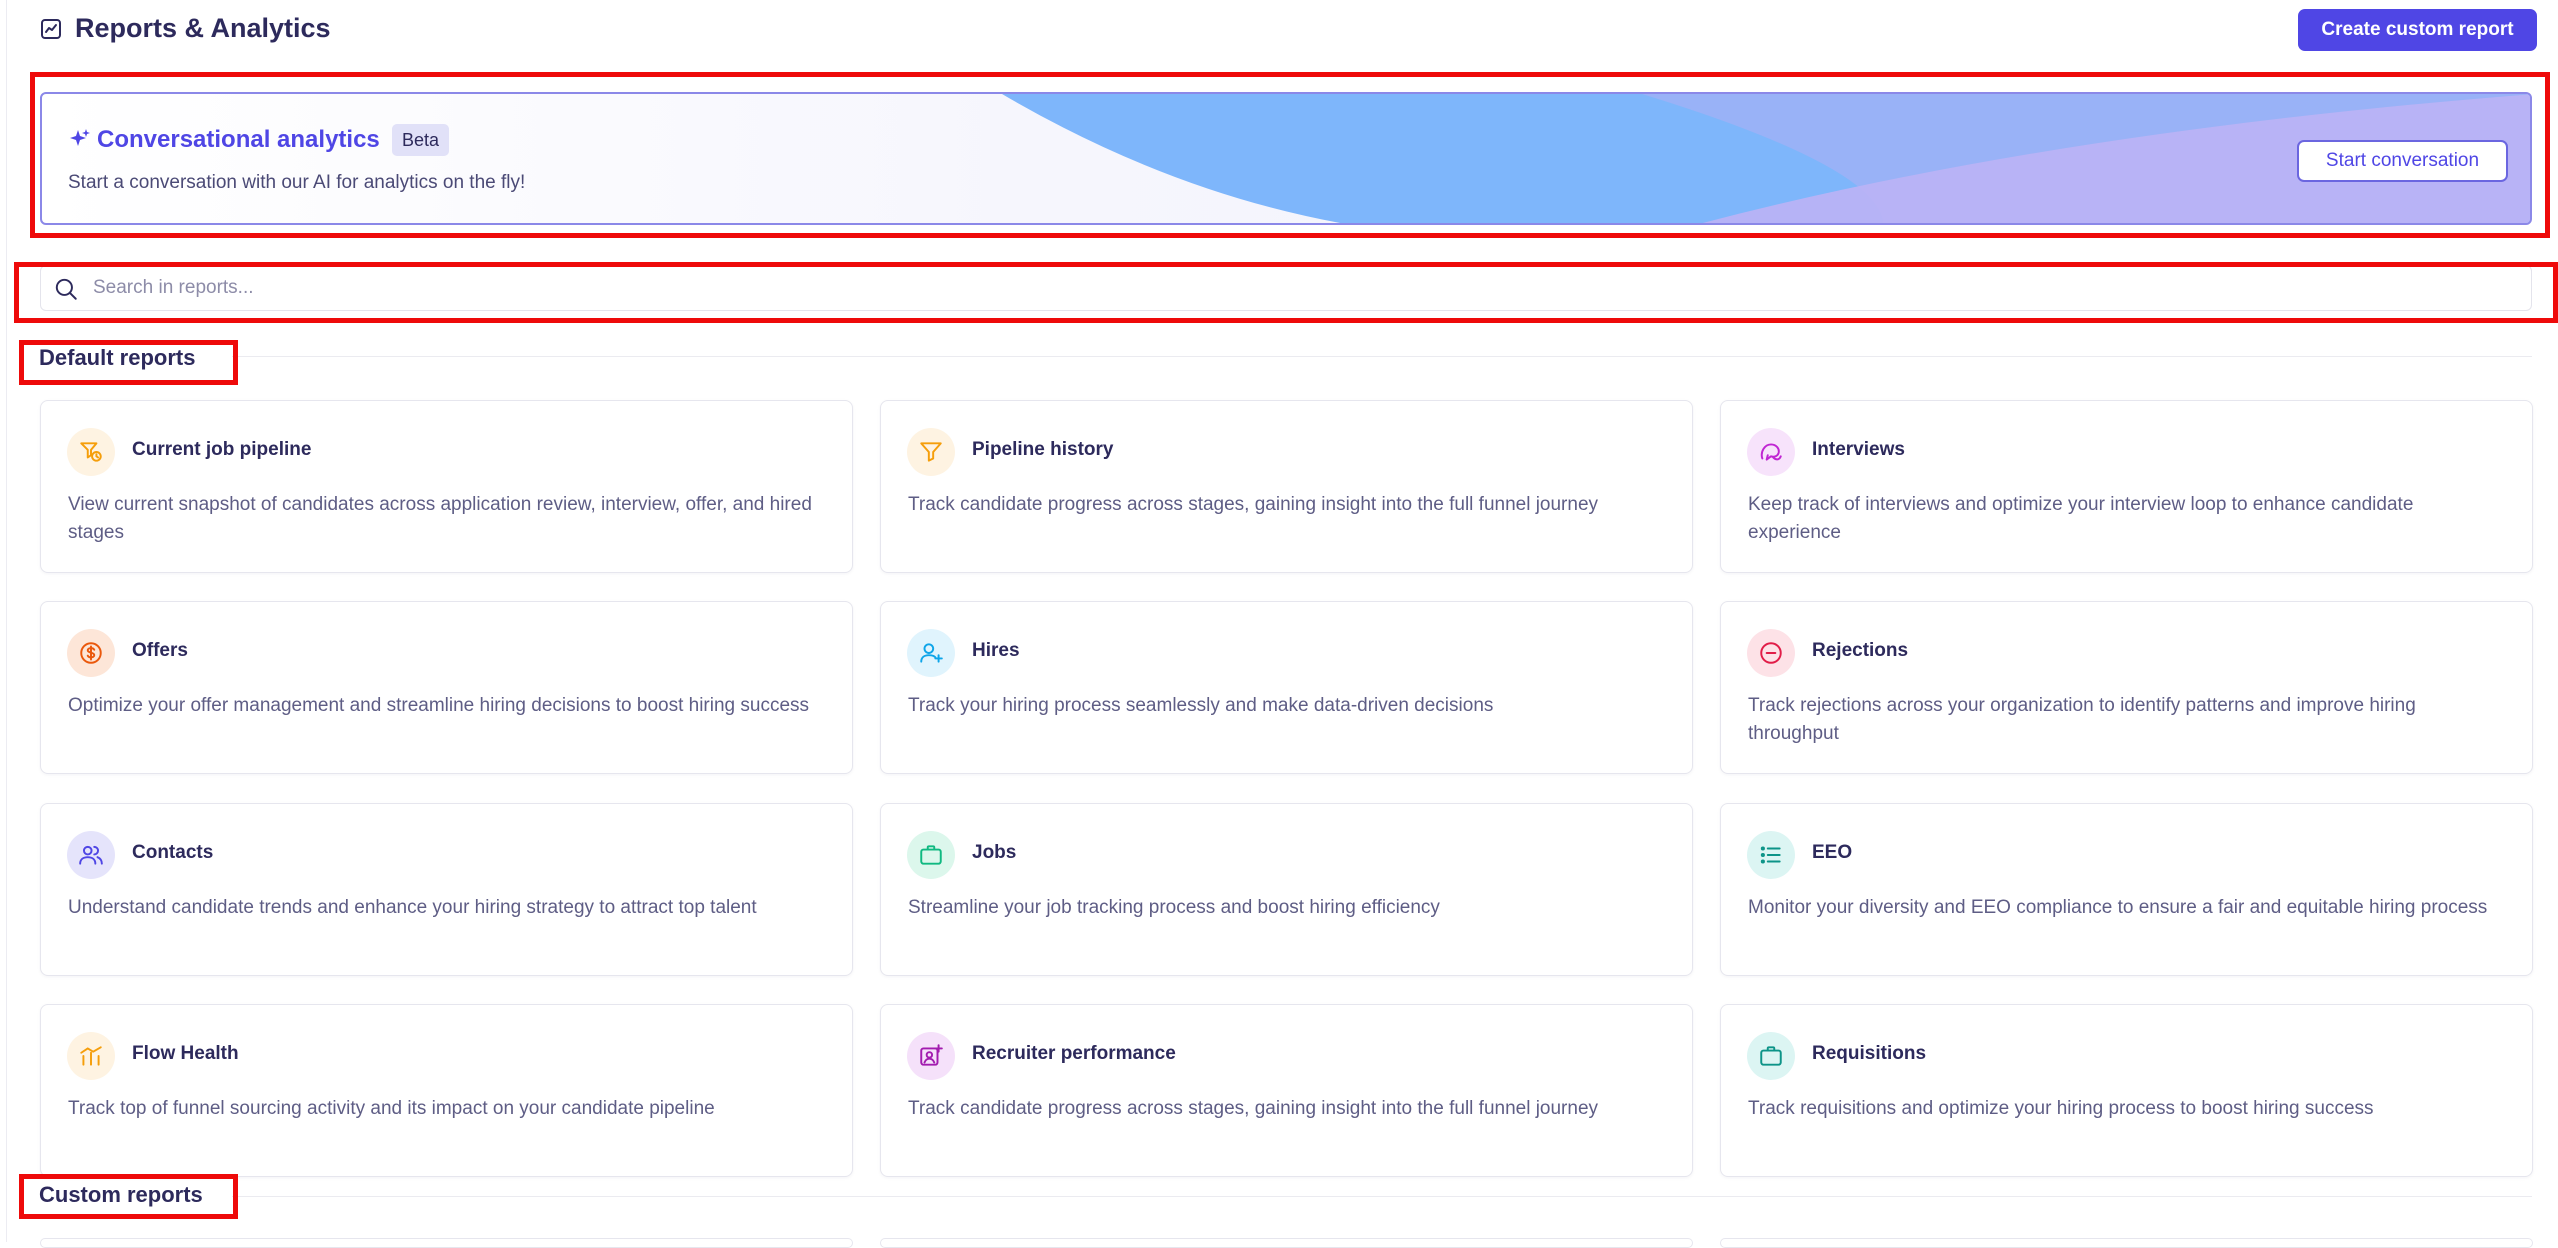 Image resolution: width=2558 pixels, height=1248 pixels. What do you see at coordinates (1043, 449) in the screenshot?
I see `report-card-title: Pipeline history` at bounding box center [1043, 449].